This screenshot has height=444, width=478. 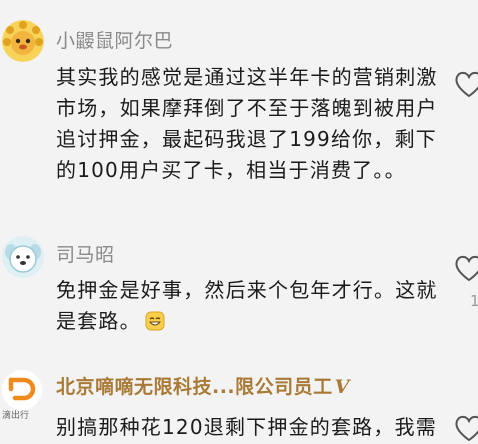 I want to click on like-count: 1, so click(x=474, y=301).